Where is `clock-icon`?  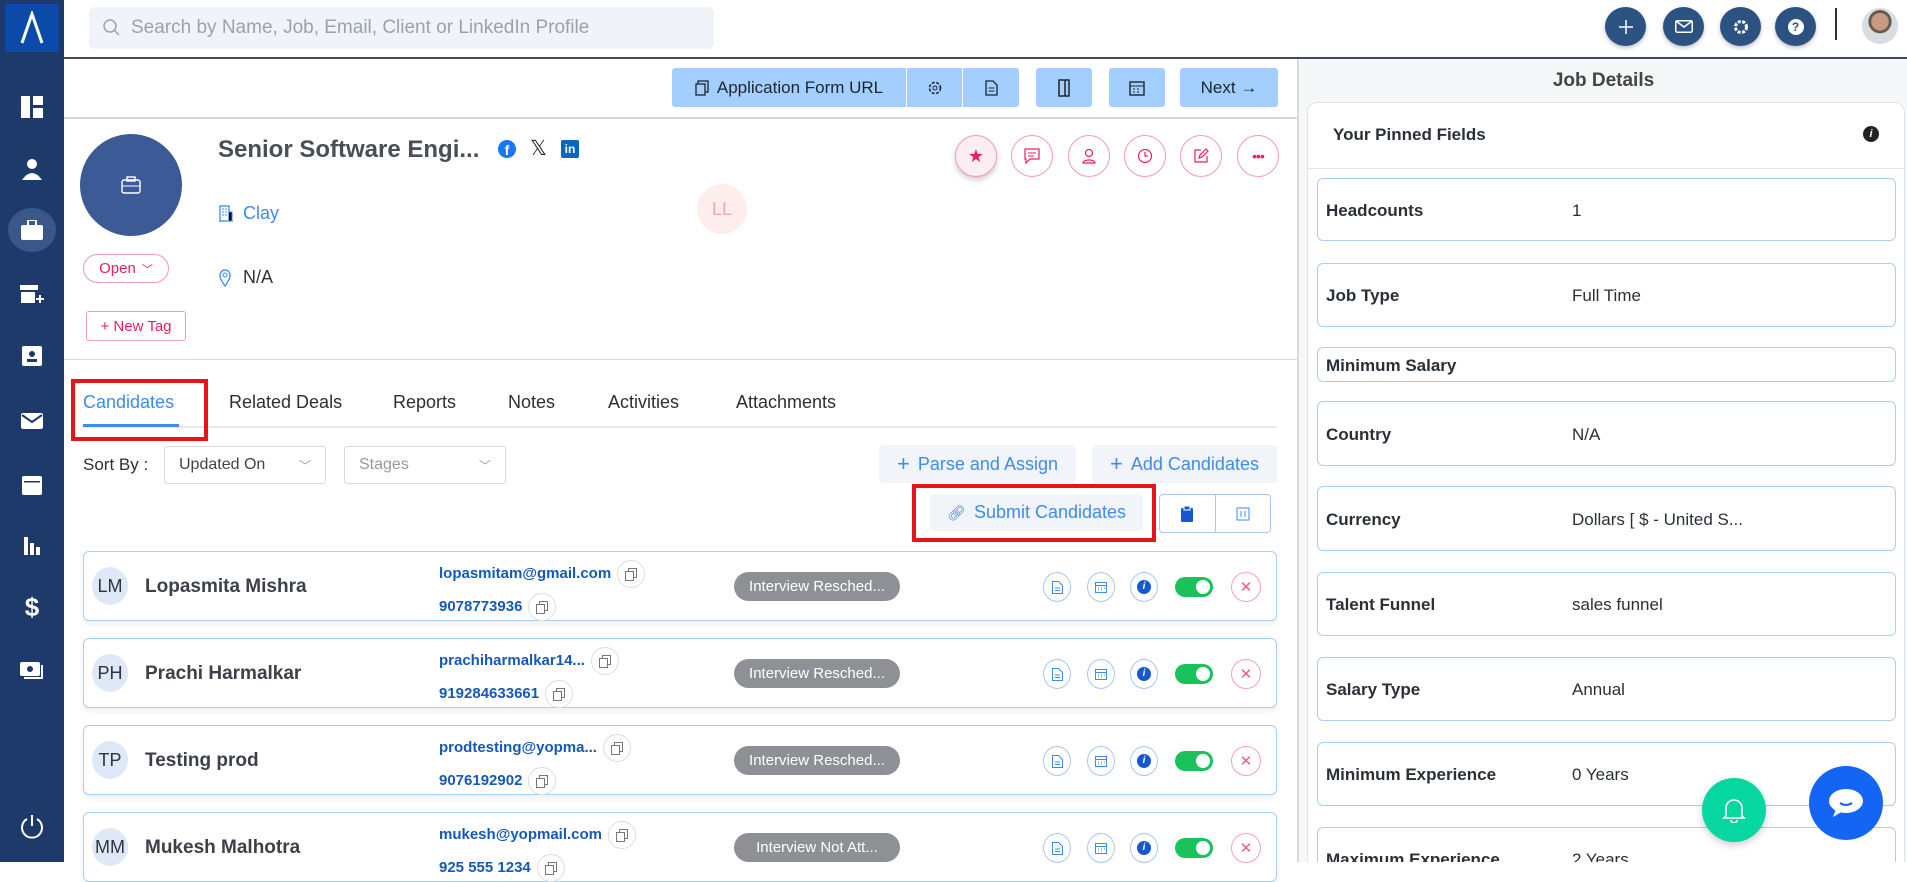
clock-icon is located at coordinates (1145, 156).